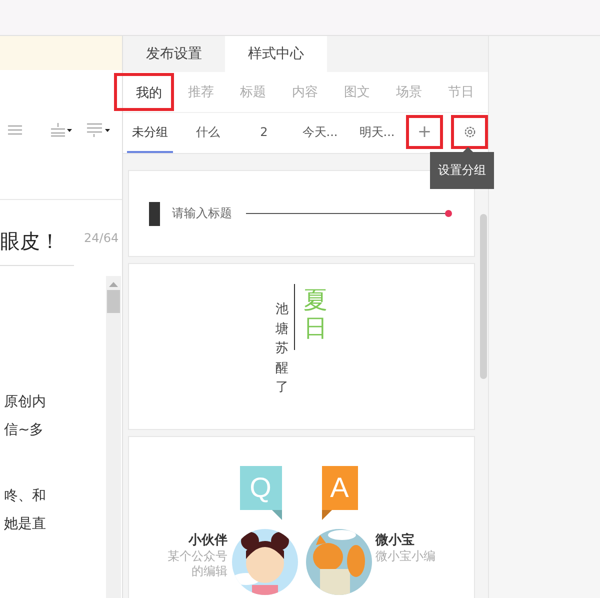  Describe the element at coordinates (144, 92) in the screenshot. I see `category-tab: 我的` at that location.